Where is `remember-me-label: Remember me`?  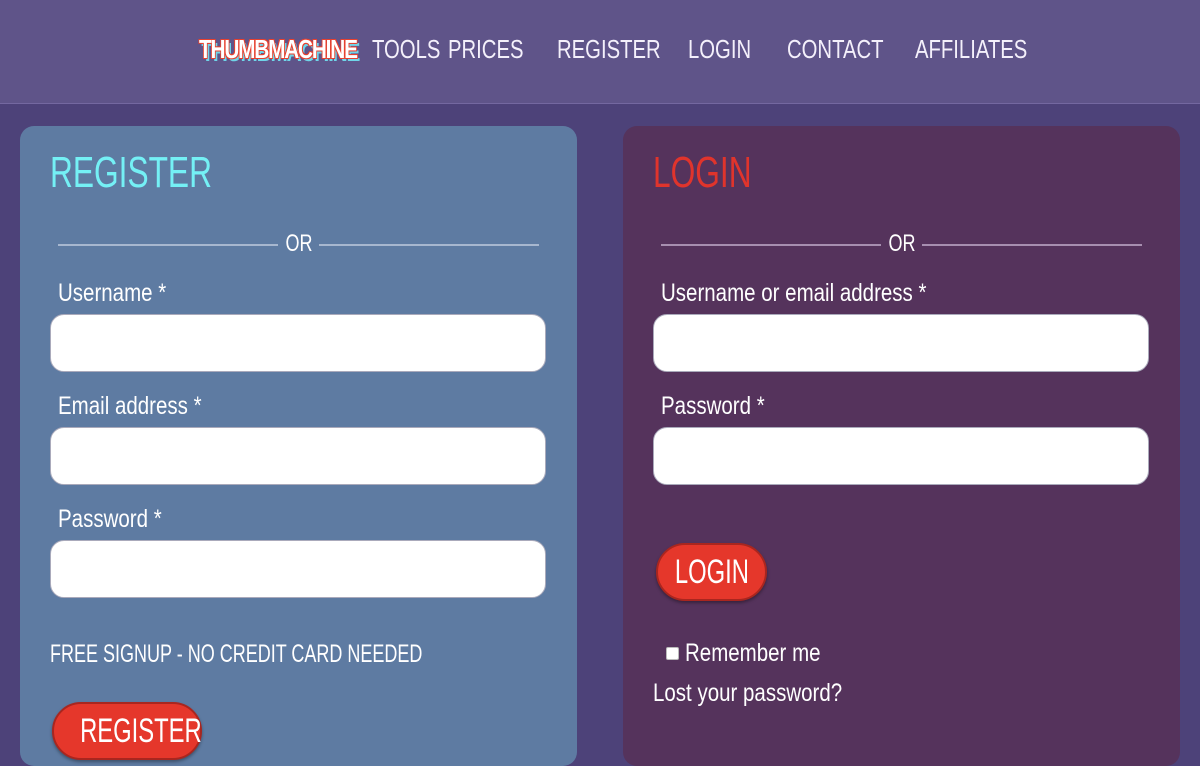 remember-me-label: Remember me is located at coordinates (753, 653).